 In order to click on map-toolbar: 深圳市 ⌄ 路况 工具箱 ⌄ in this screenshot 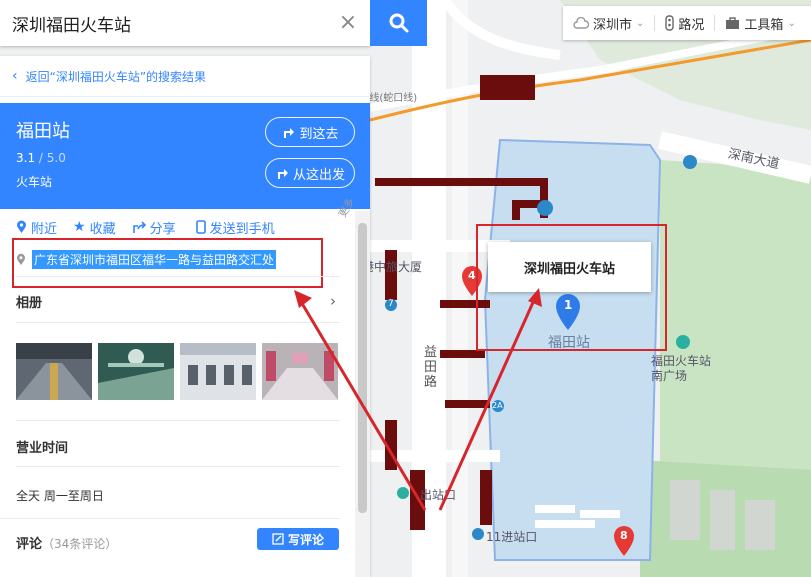, I will do `click(687, 23)`.